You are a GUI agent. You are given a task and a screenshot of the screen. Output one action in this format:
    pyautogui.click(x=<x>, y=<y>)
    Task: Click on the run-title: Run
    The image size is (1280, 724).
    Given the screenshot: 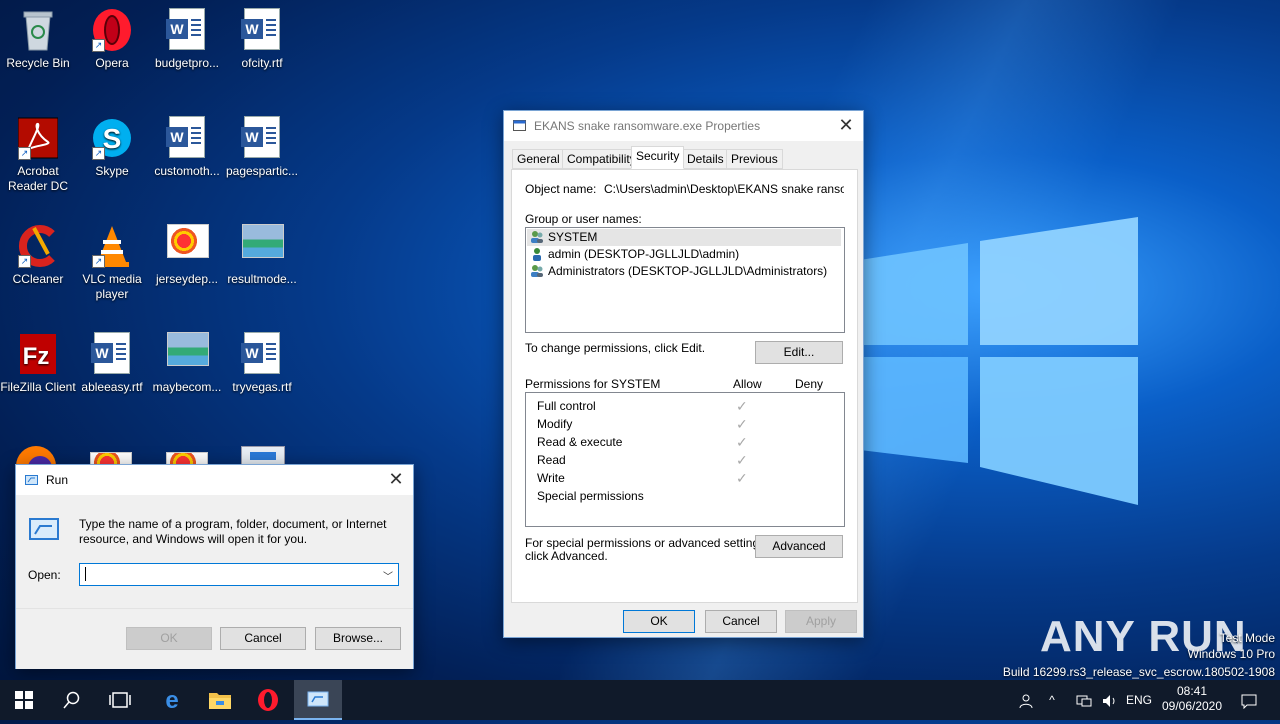 What is the action you would take?
    pyautogui.click(x=57, y=480)
    